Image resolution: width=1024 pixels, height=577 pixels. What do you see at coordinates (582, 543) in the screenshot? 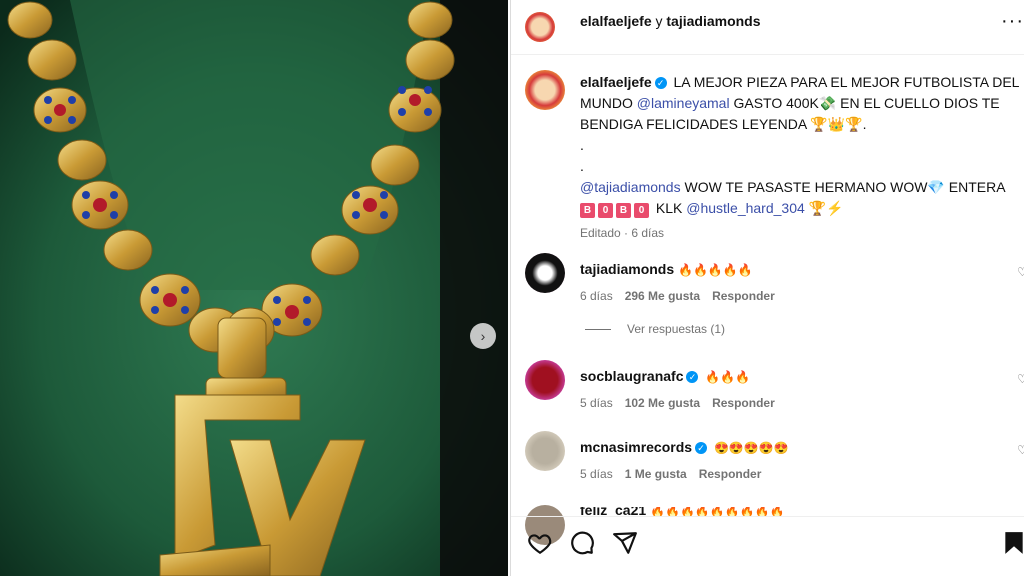
I see `comment-icon` at bounding box center [582, 543].